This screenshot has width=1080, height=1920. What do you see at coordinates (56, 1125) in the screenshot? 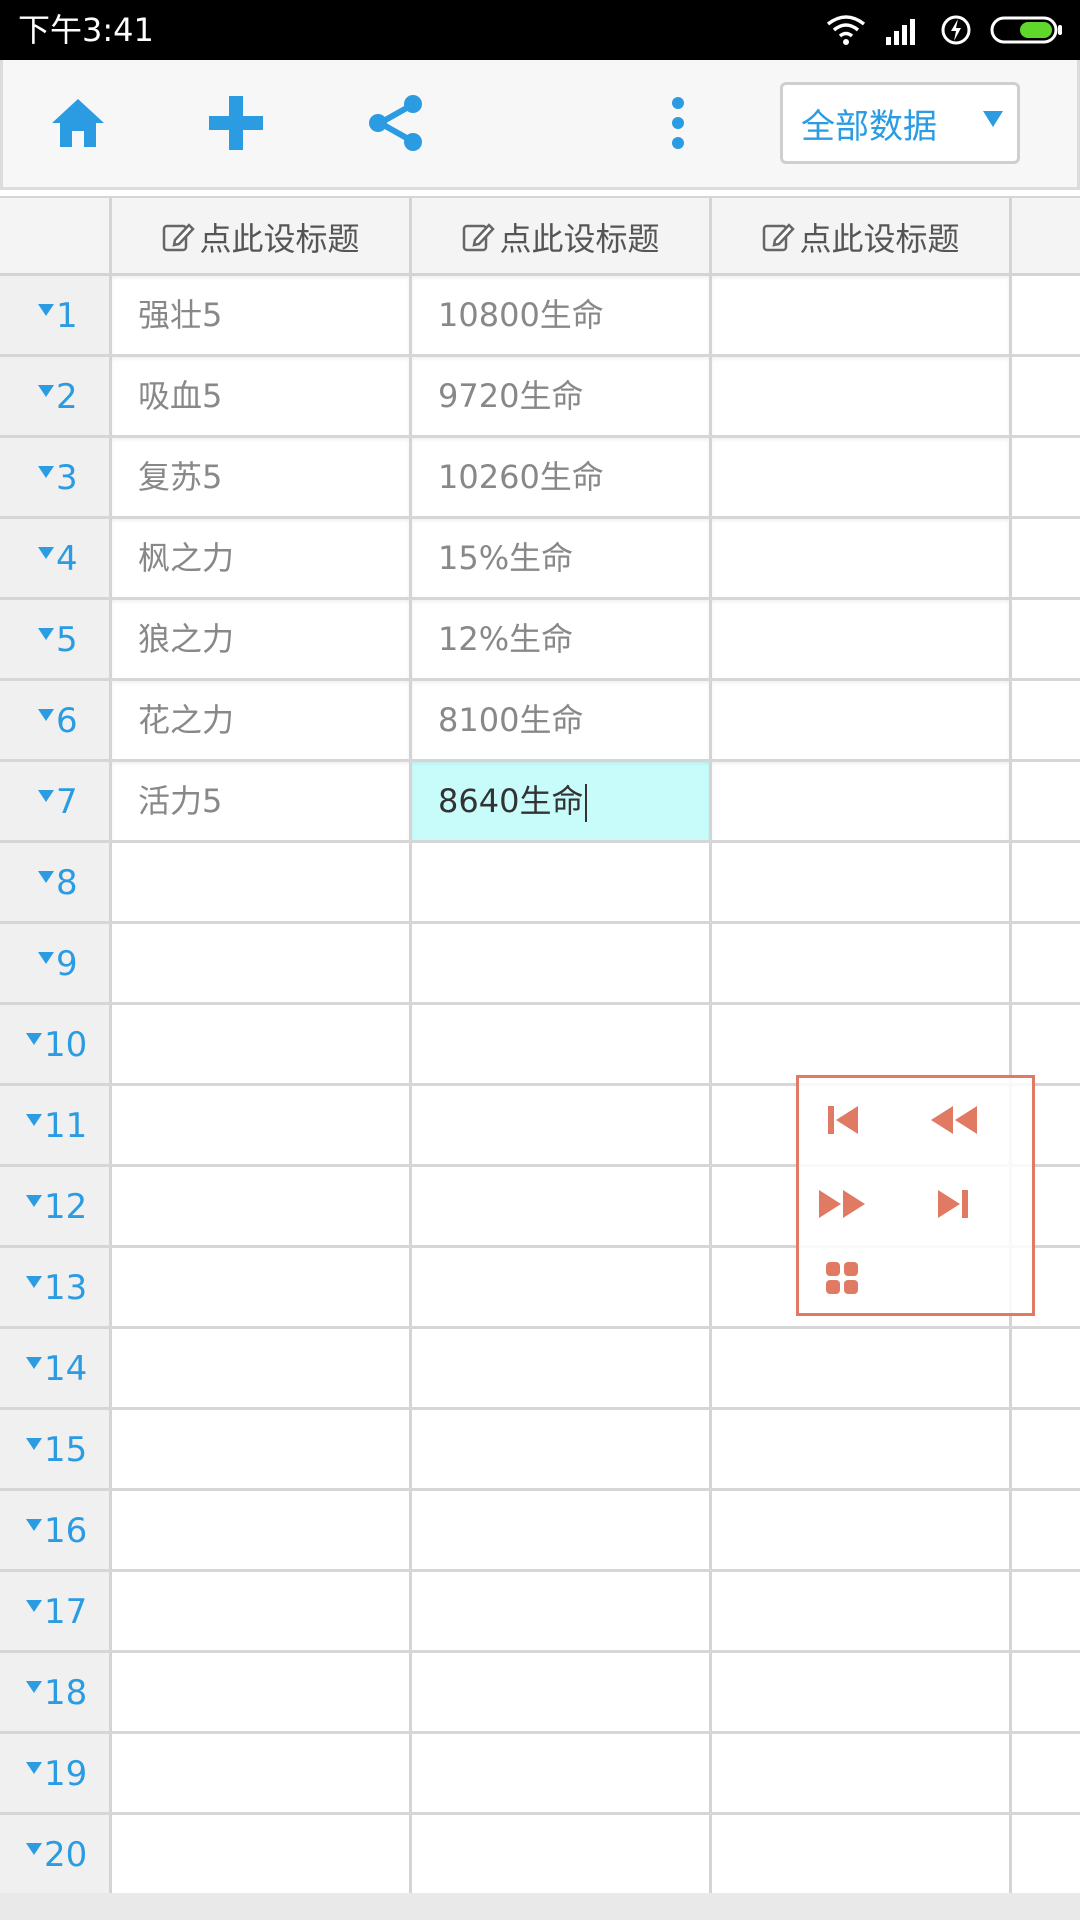
I see `row-number-cell: 11` at bounding box center [56, 1125].